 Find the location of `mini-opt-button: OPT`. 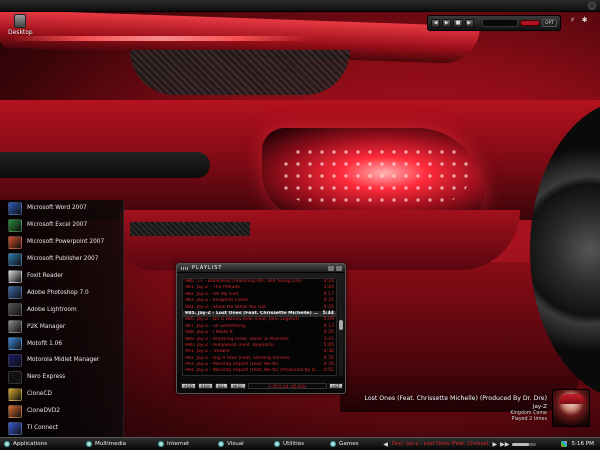

mini-opt-button: OPT is located at coordinates (550, 23).